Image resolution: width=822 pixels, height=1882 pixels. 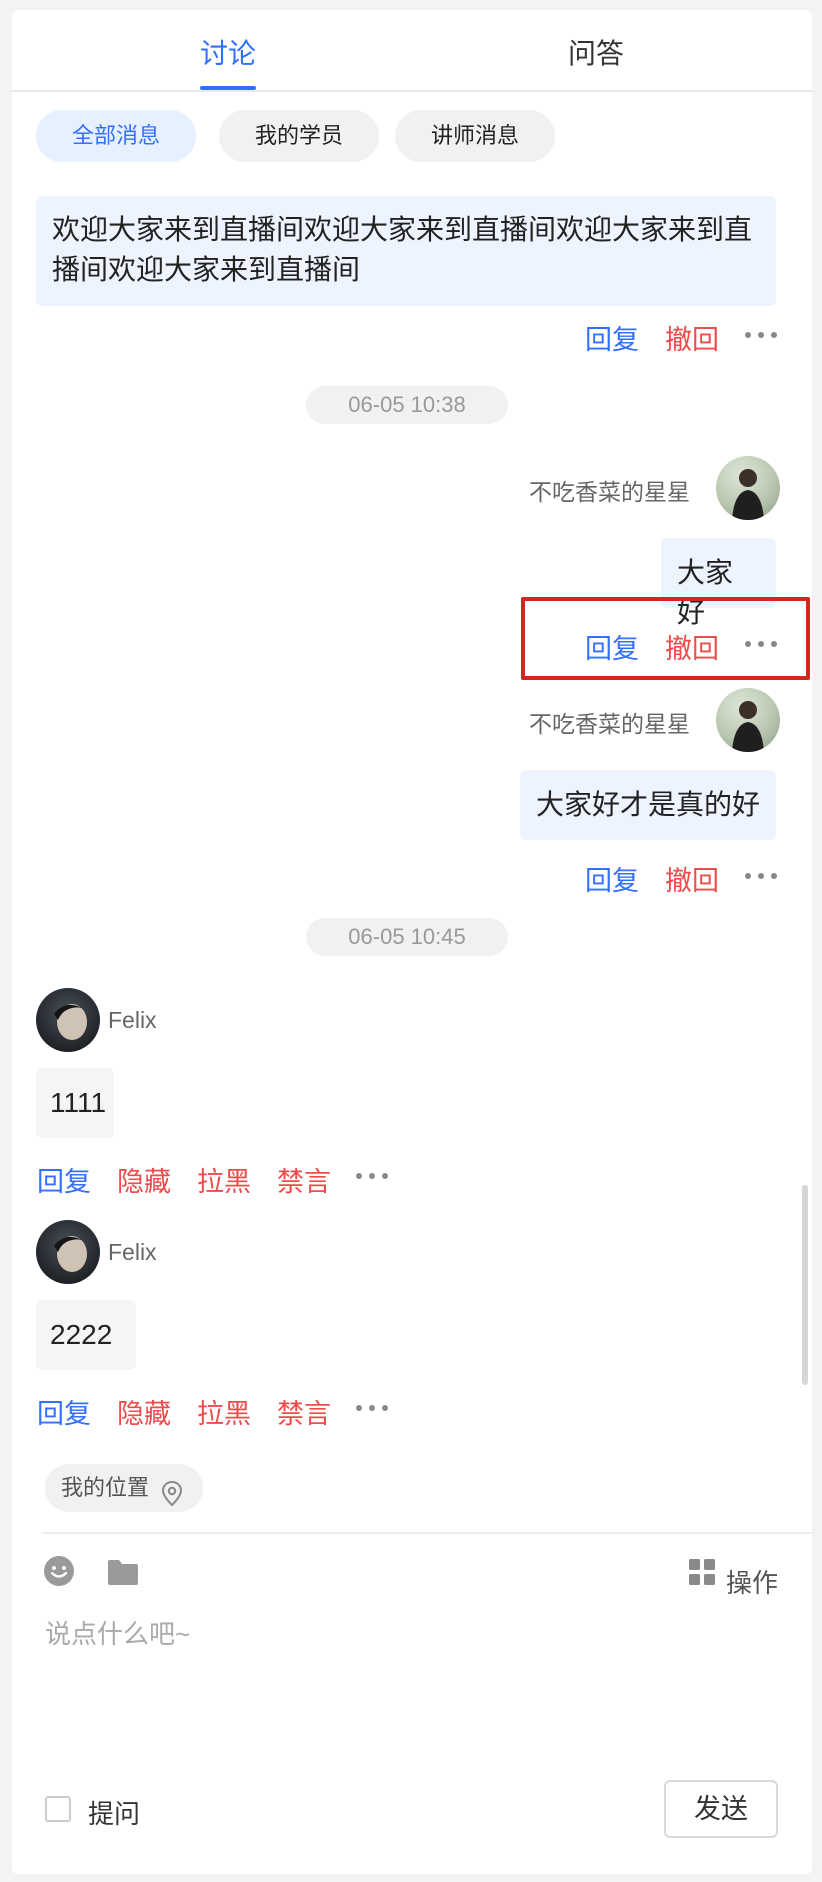 What do you see at coordinates (172, 1491) in the screenshot?
I see `location-pin-icon` at bounding box center [172, 1491].